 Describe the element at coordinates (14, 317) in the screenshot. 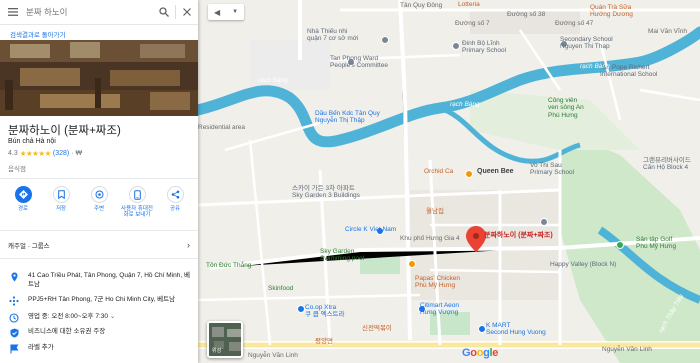

I see `clock-icon` at that location.